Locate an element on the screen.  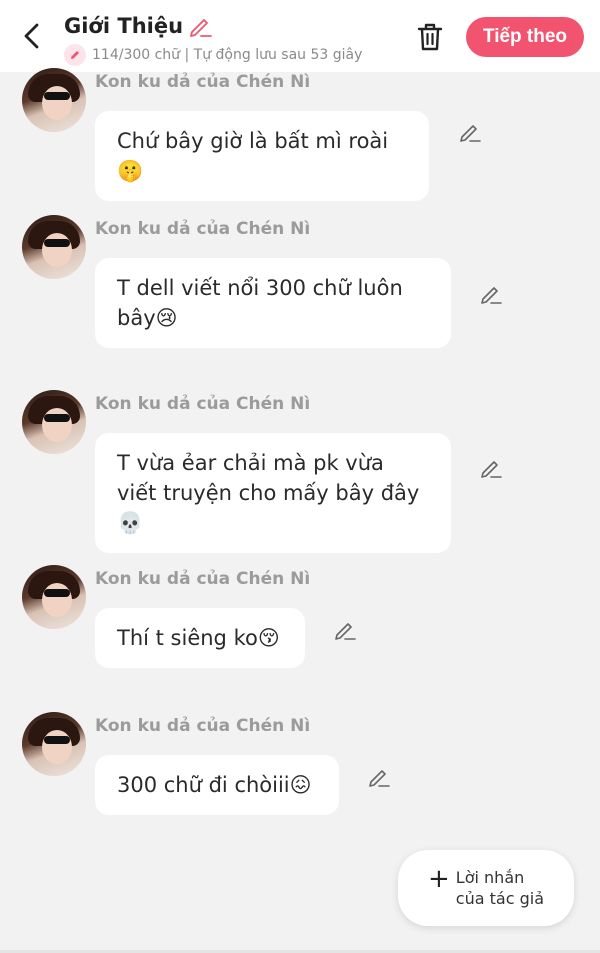
message-bubble: 300 chữ đi chòiii😖 is located at coordinates (217, 785).